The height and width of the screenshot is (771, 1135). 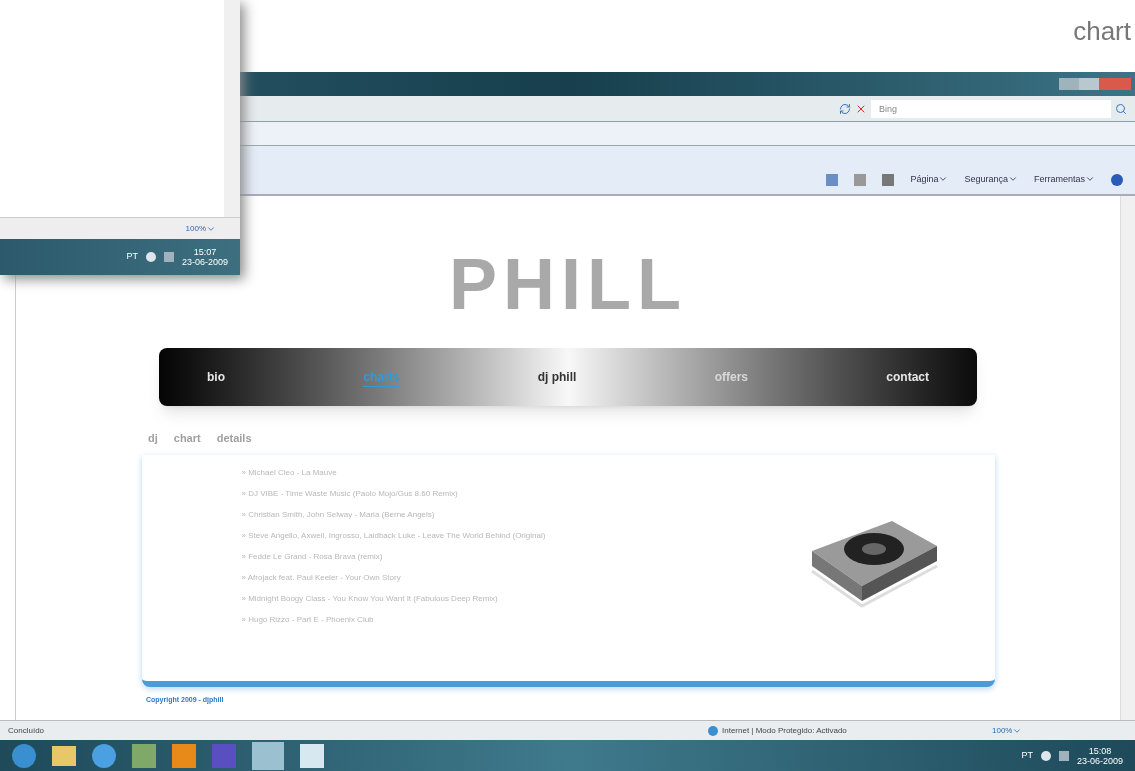 What do you see at coordinates (205, 252) in the screenshot?
I see `clock-time: 15:07` at bounding box center [205, 252].